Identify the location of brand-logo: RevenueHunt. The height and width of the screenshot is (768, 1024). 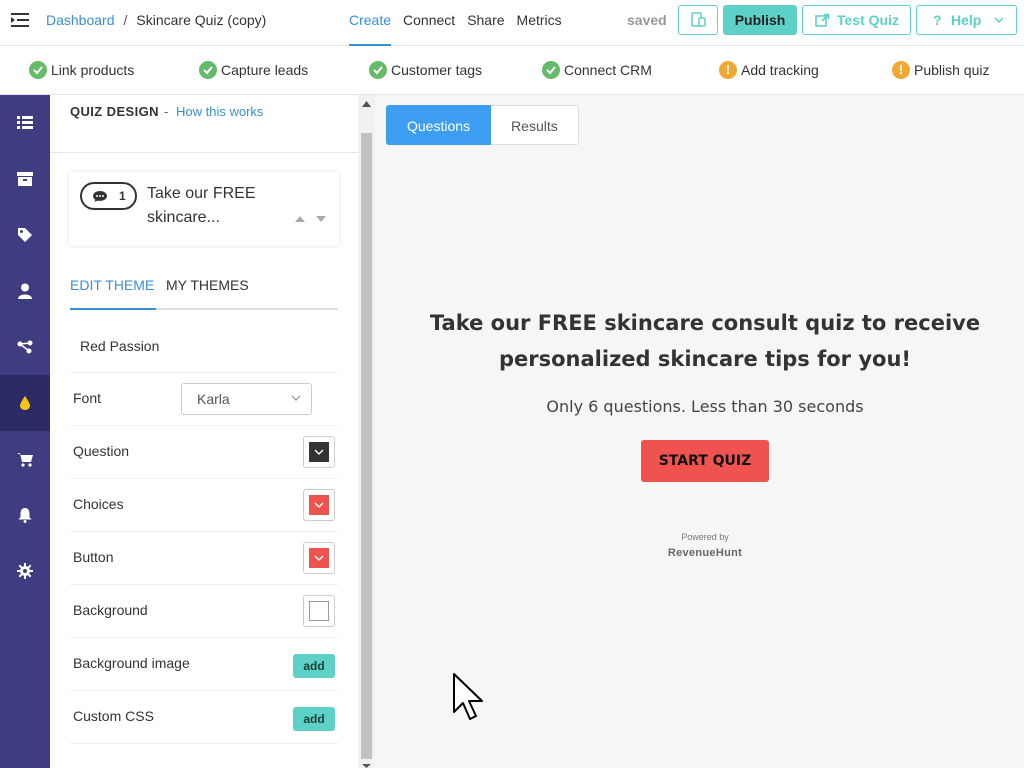
(699, 553).